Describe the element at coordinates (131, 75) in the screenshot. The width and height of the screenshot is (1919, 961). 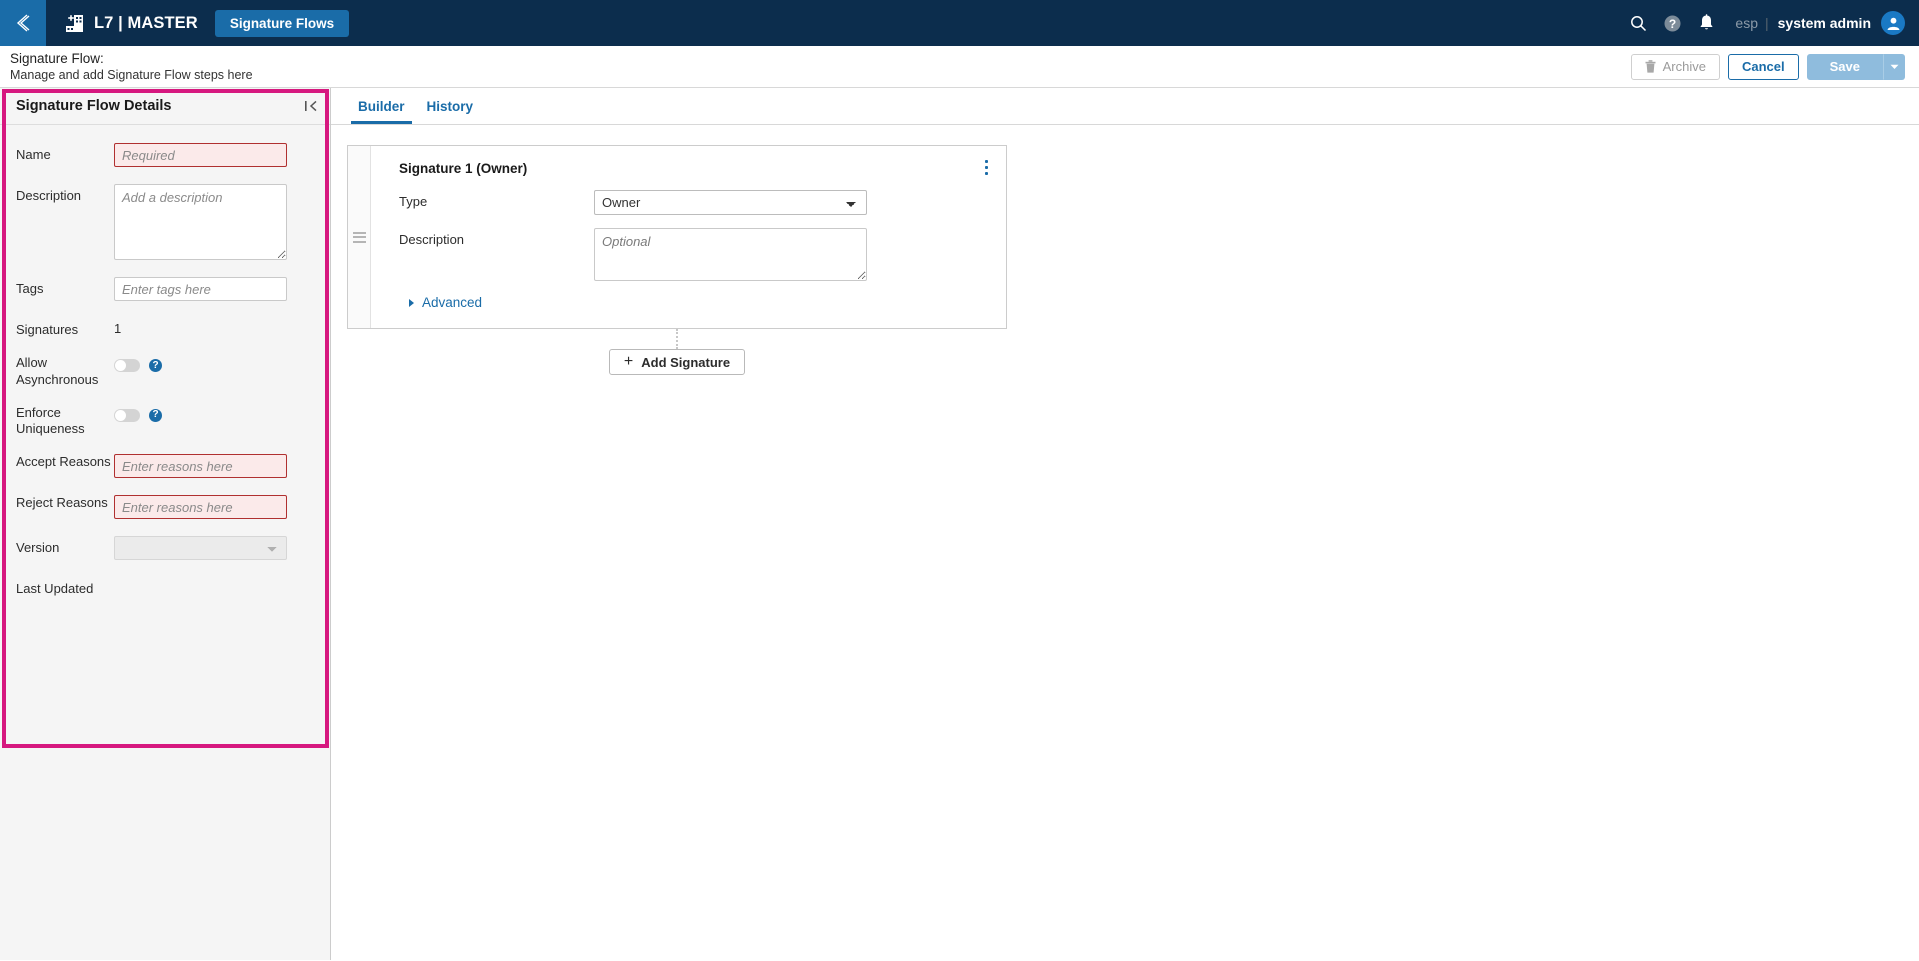
I see `page-subtitle: Manage and add Signature Flow steps here` at that location.